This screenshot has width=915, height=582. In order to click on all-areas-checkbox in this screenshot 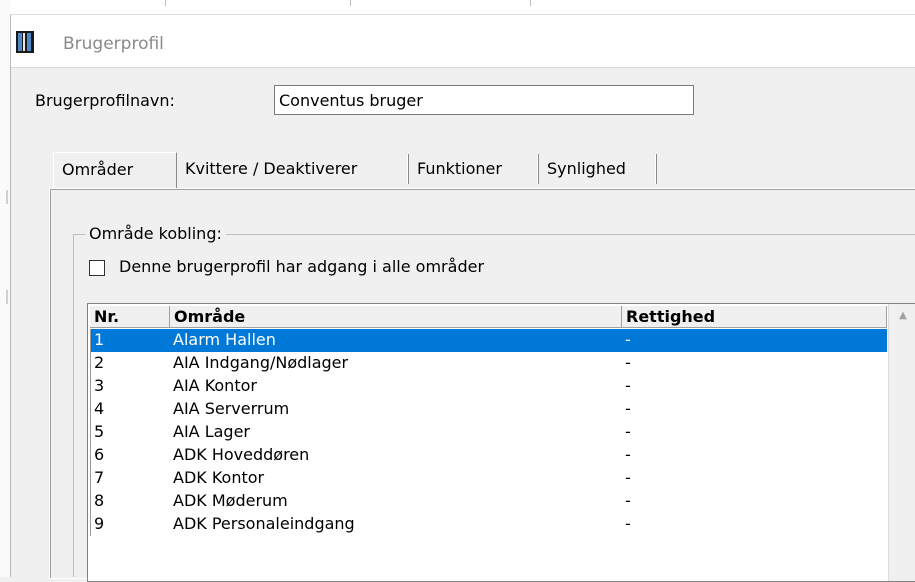, I will do `click(97, 268)`.